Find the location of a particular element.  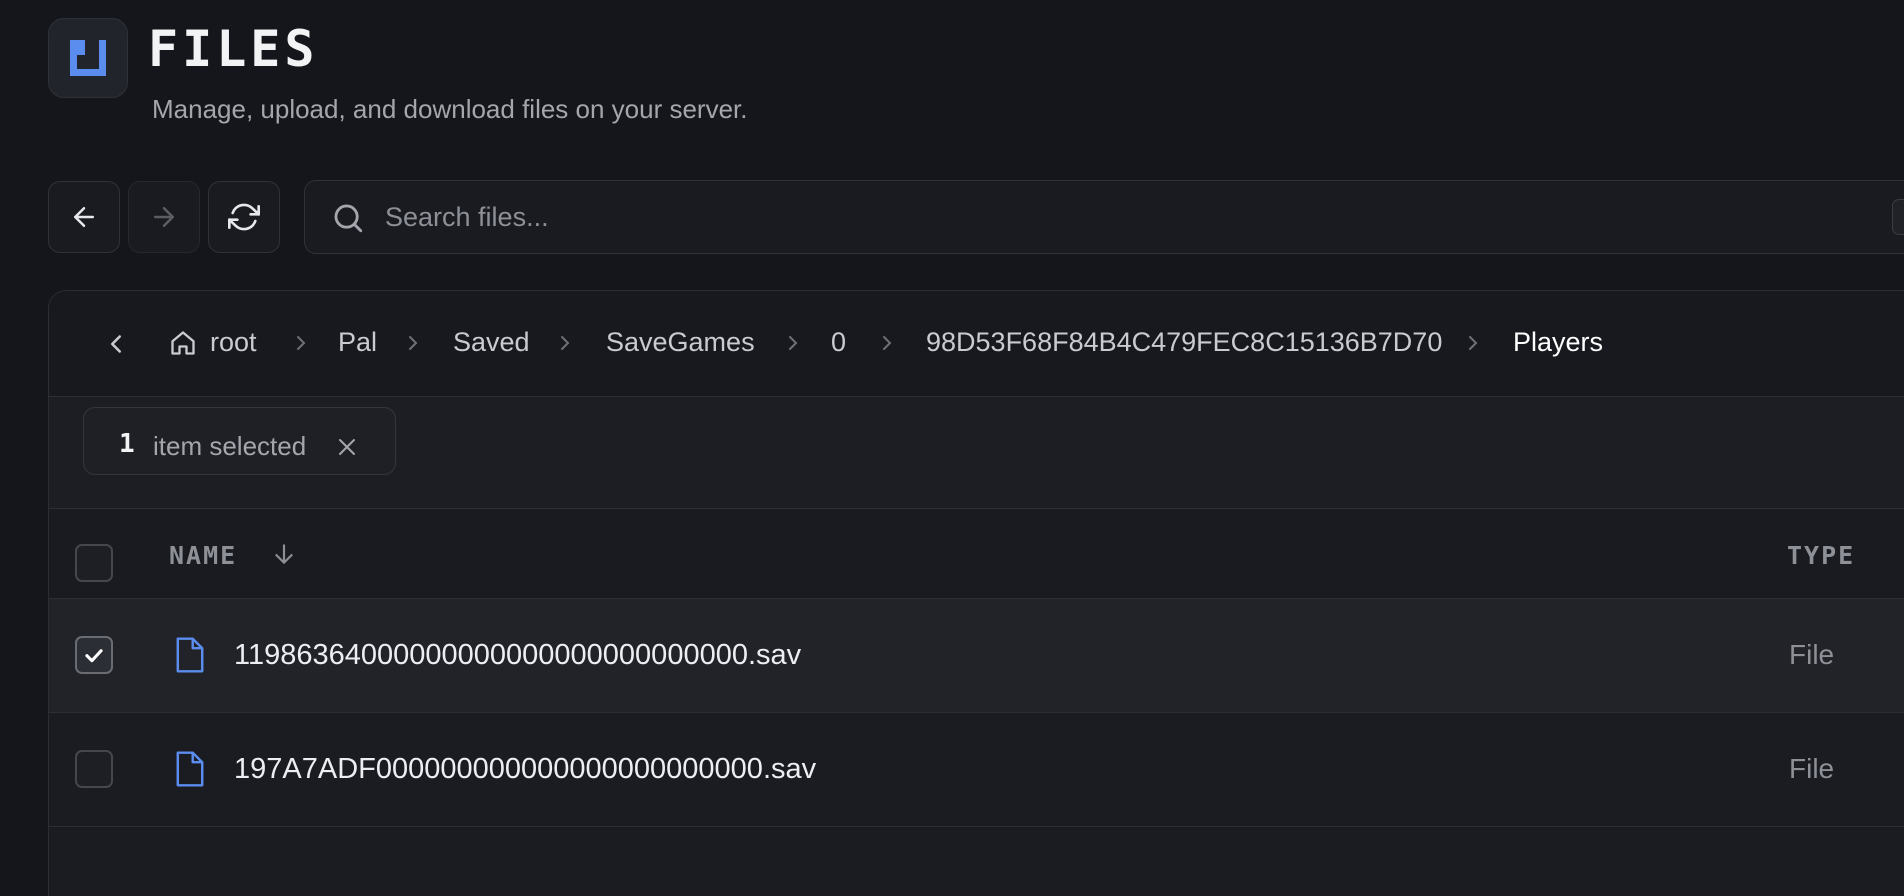

breadcrumb-item-pal: Pal is located at coordinates (357, 342).